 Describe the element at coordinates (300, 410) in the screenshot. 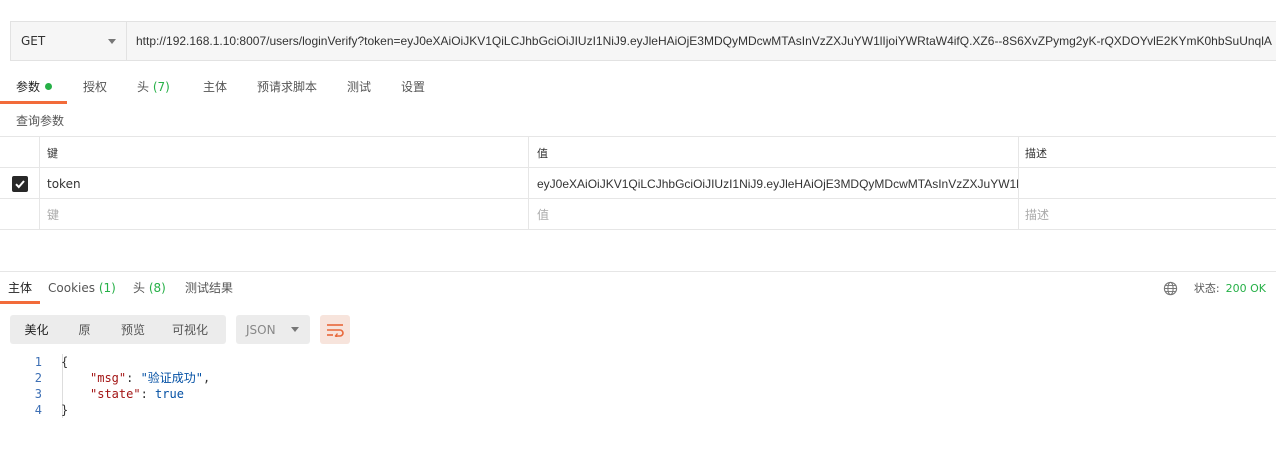

I see `code-line: 4 }` at that location.